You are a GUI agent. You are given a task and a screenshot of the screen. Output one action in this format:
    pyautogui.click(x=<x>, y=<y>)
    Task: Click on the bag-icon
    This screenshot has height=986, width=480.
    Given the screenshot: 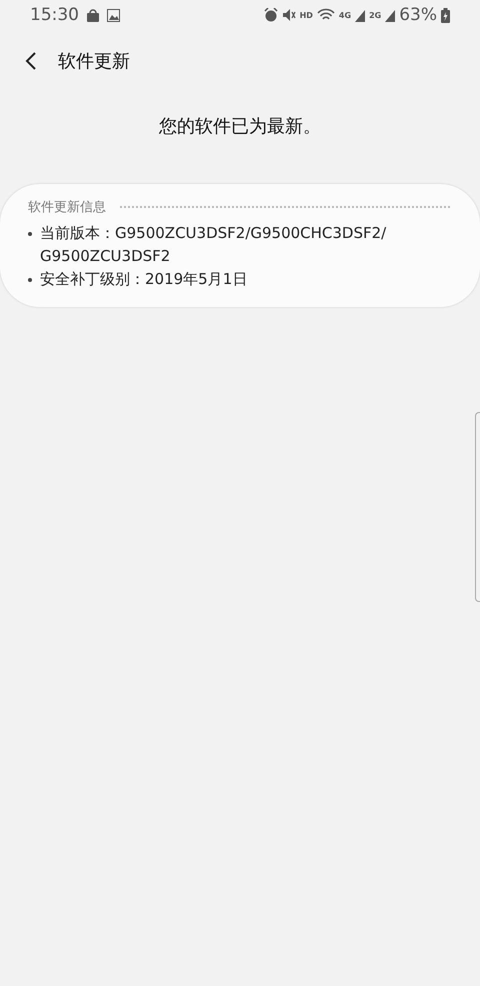 What is the action you would take?
    pyautogui.click(x=93, y=15)
    